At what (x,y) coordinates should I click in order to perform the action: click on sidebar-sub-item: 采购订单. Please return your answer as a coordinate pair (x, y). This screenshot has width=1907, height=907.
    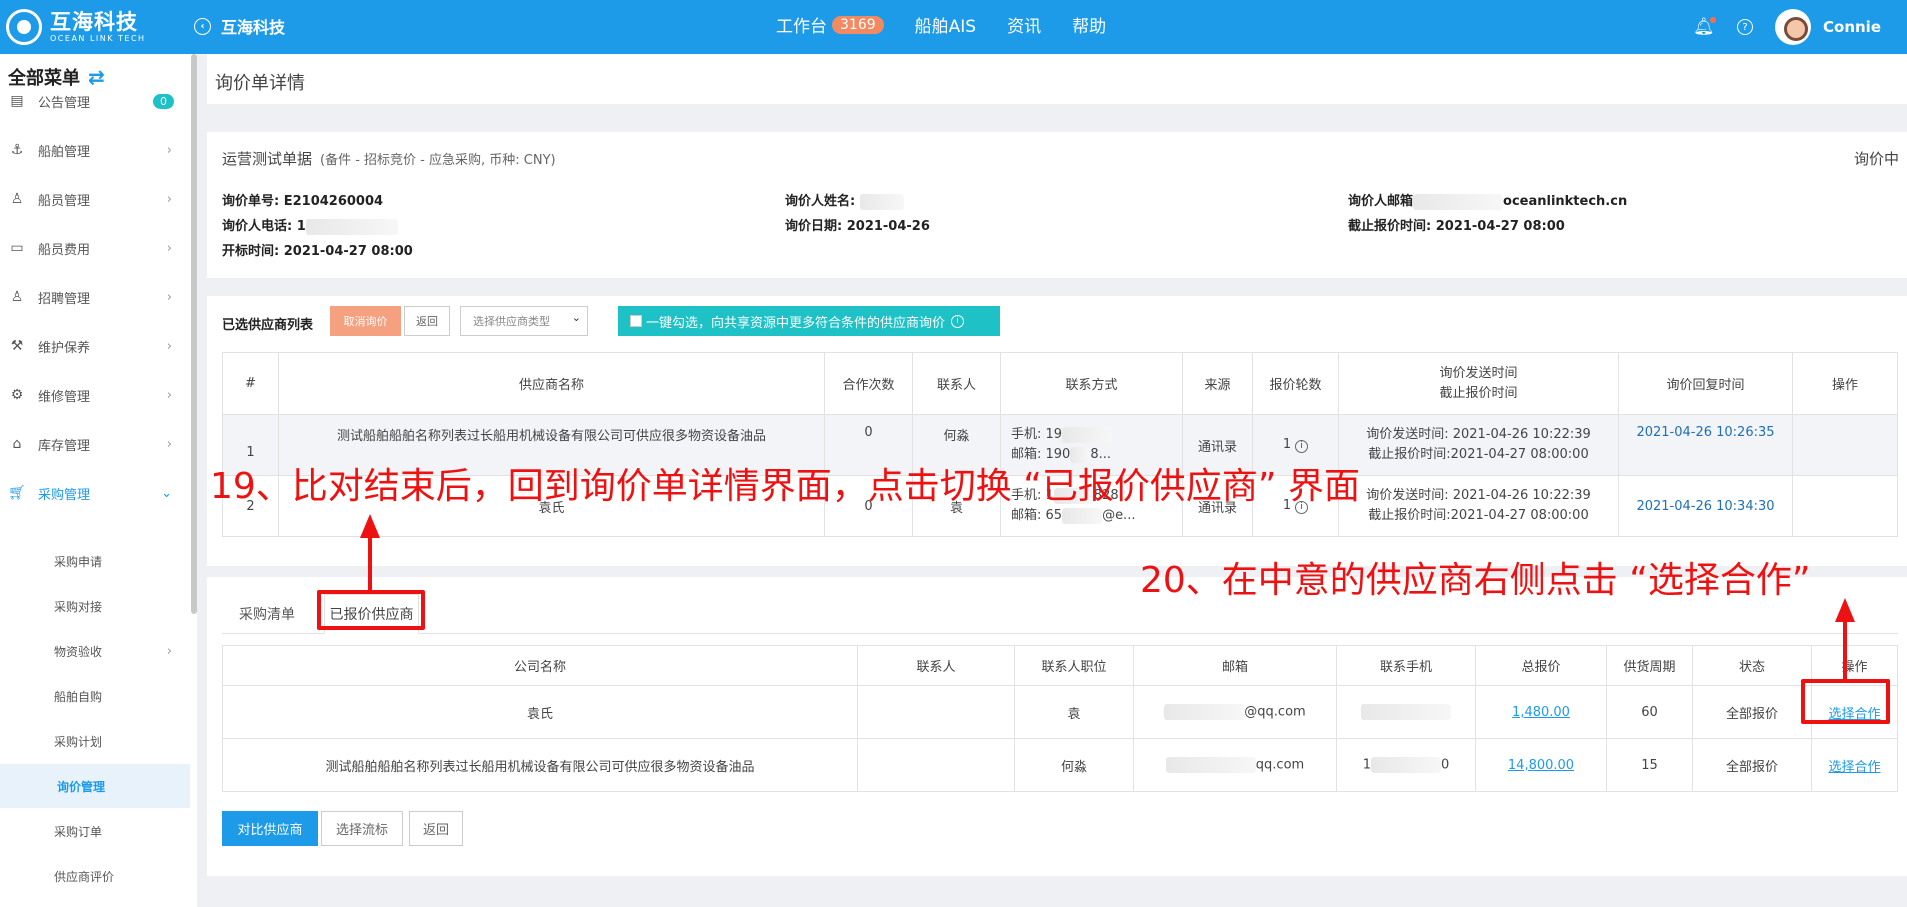
    Looking at the image, I should click on (95, 831).